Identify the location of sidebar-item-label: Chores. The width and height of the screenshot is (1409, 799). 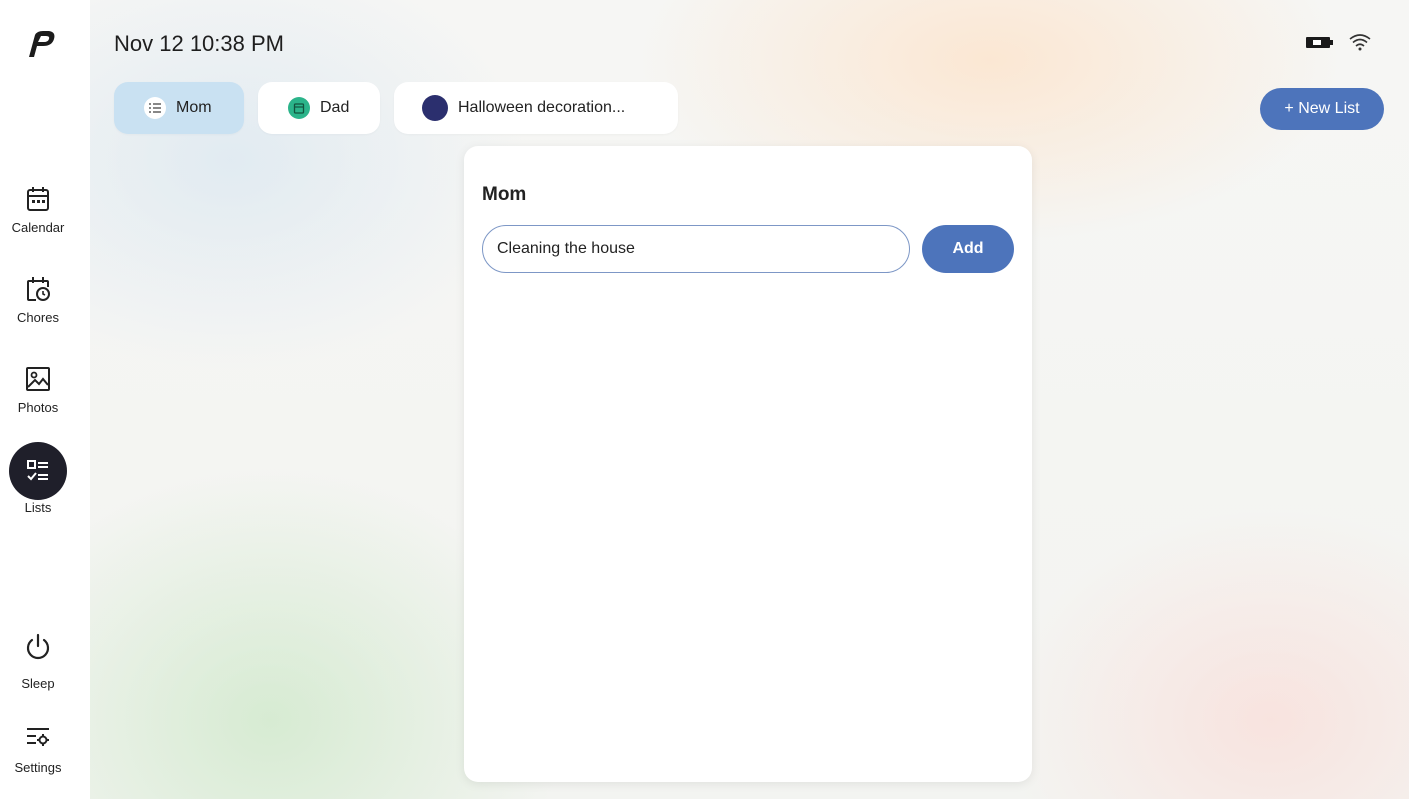
(38, 317).